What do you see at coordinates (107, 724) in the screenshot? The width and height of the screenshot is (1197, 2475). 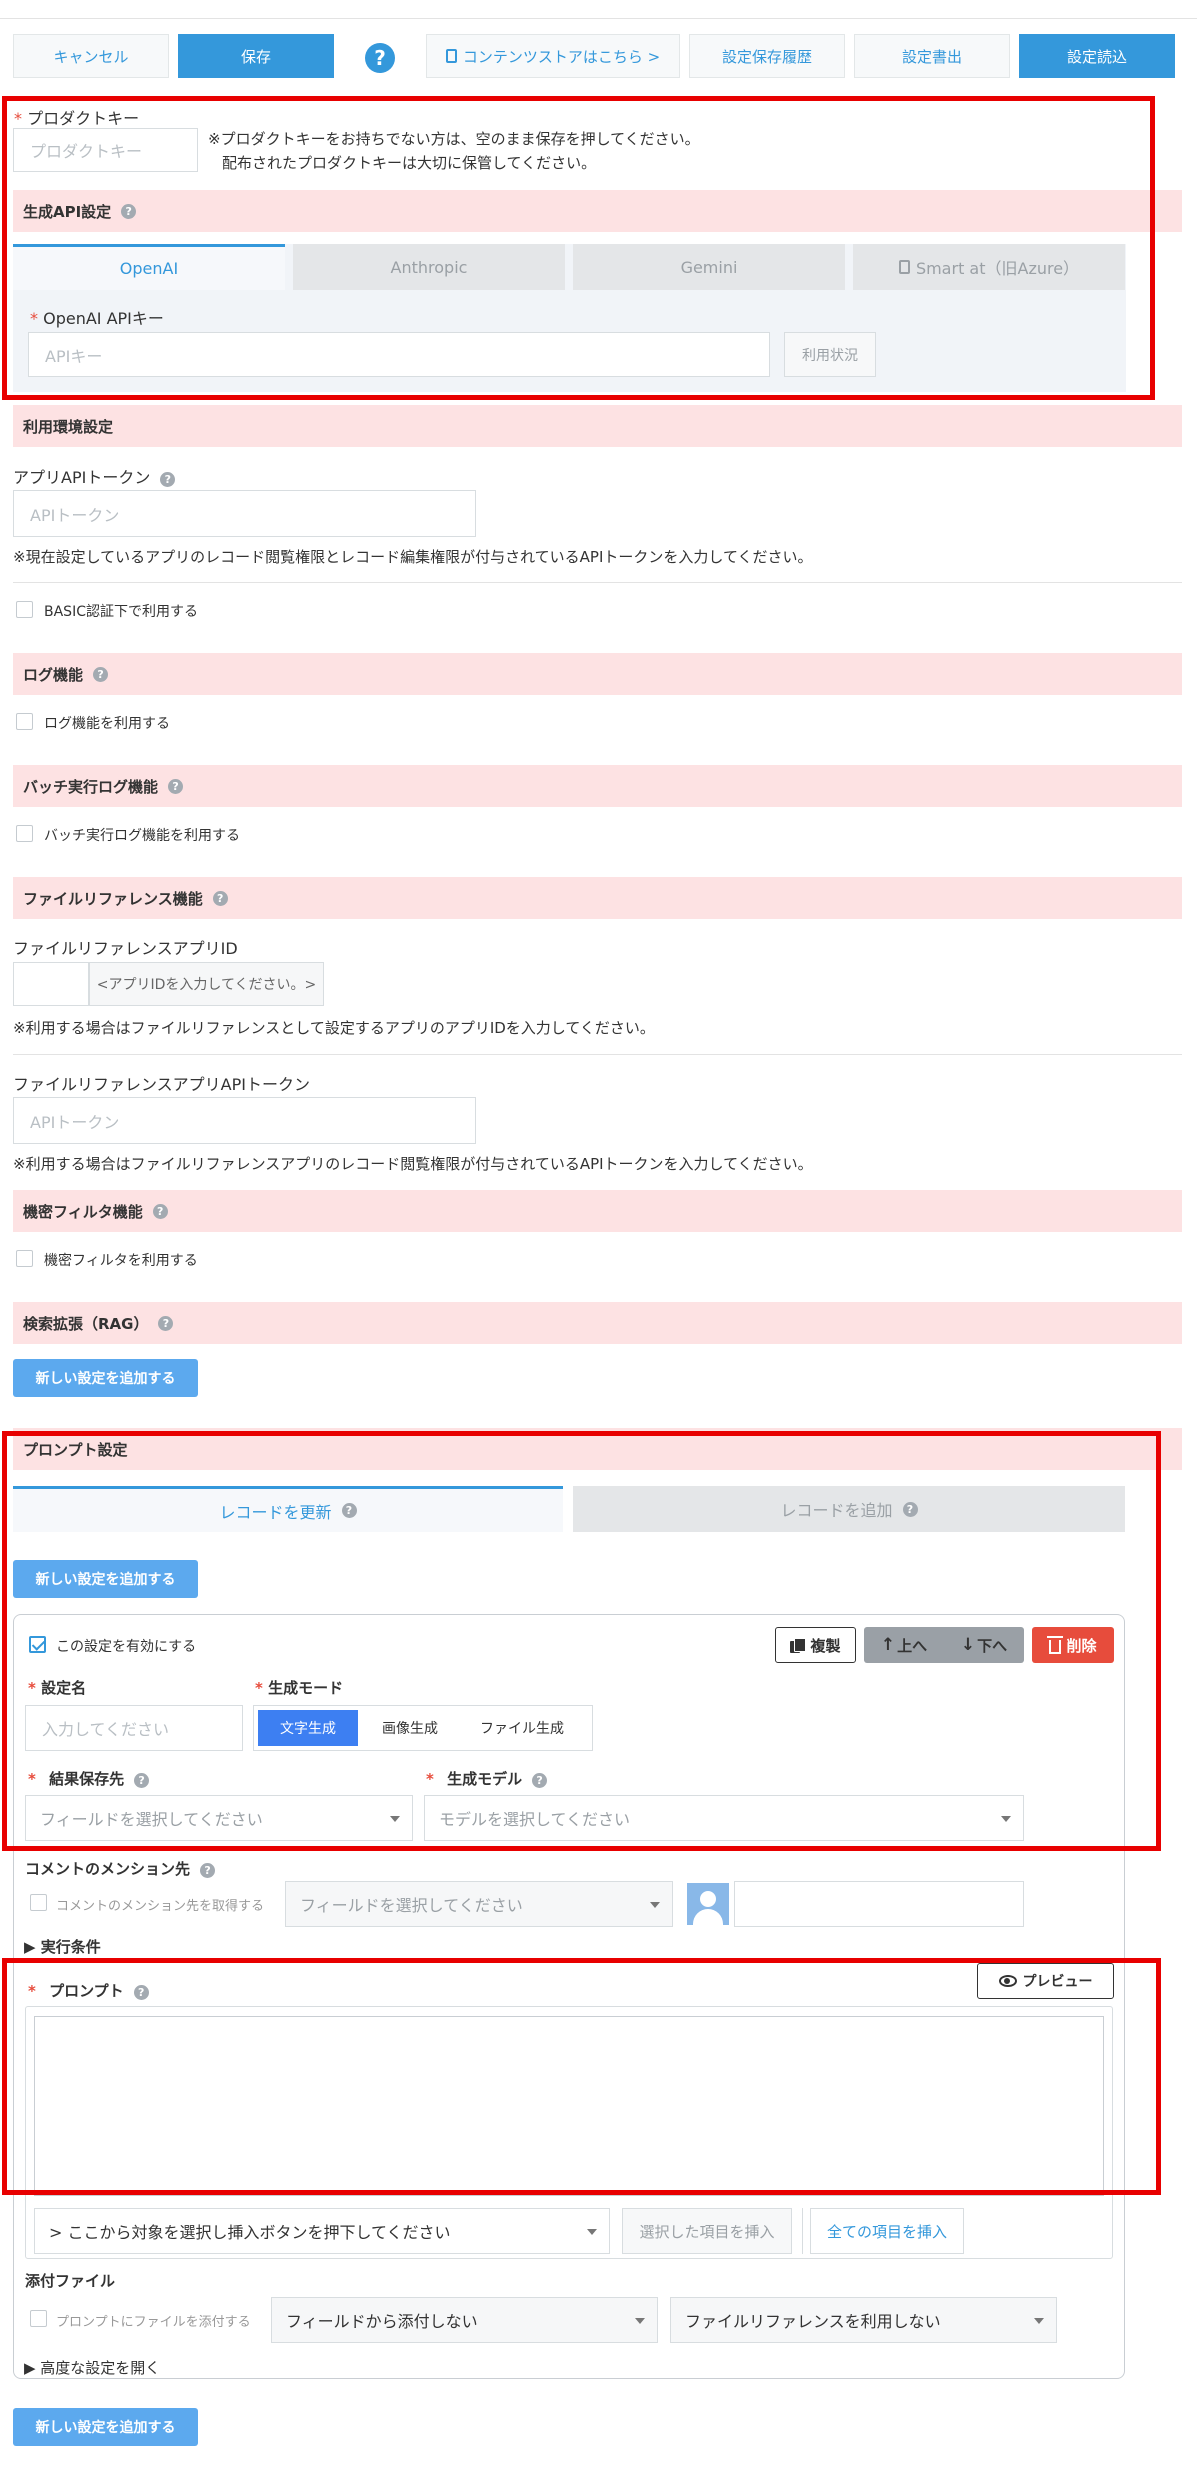 I see `log-checkbox-label: ログ機能を利用する` at bounding box center [107, 724].